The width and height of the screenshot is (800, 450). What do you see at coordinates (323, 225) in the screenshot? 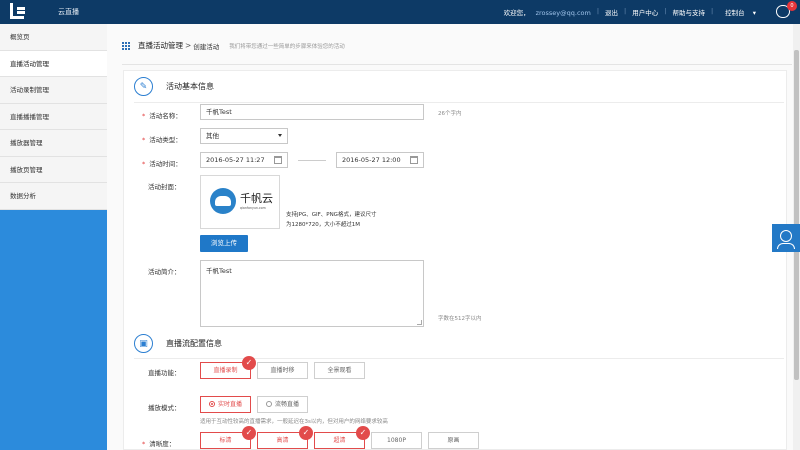
I see `cover-hint-size: 为1280*720，大小不超过1M` at bounding box center [323, 225].